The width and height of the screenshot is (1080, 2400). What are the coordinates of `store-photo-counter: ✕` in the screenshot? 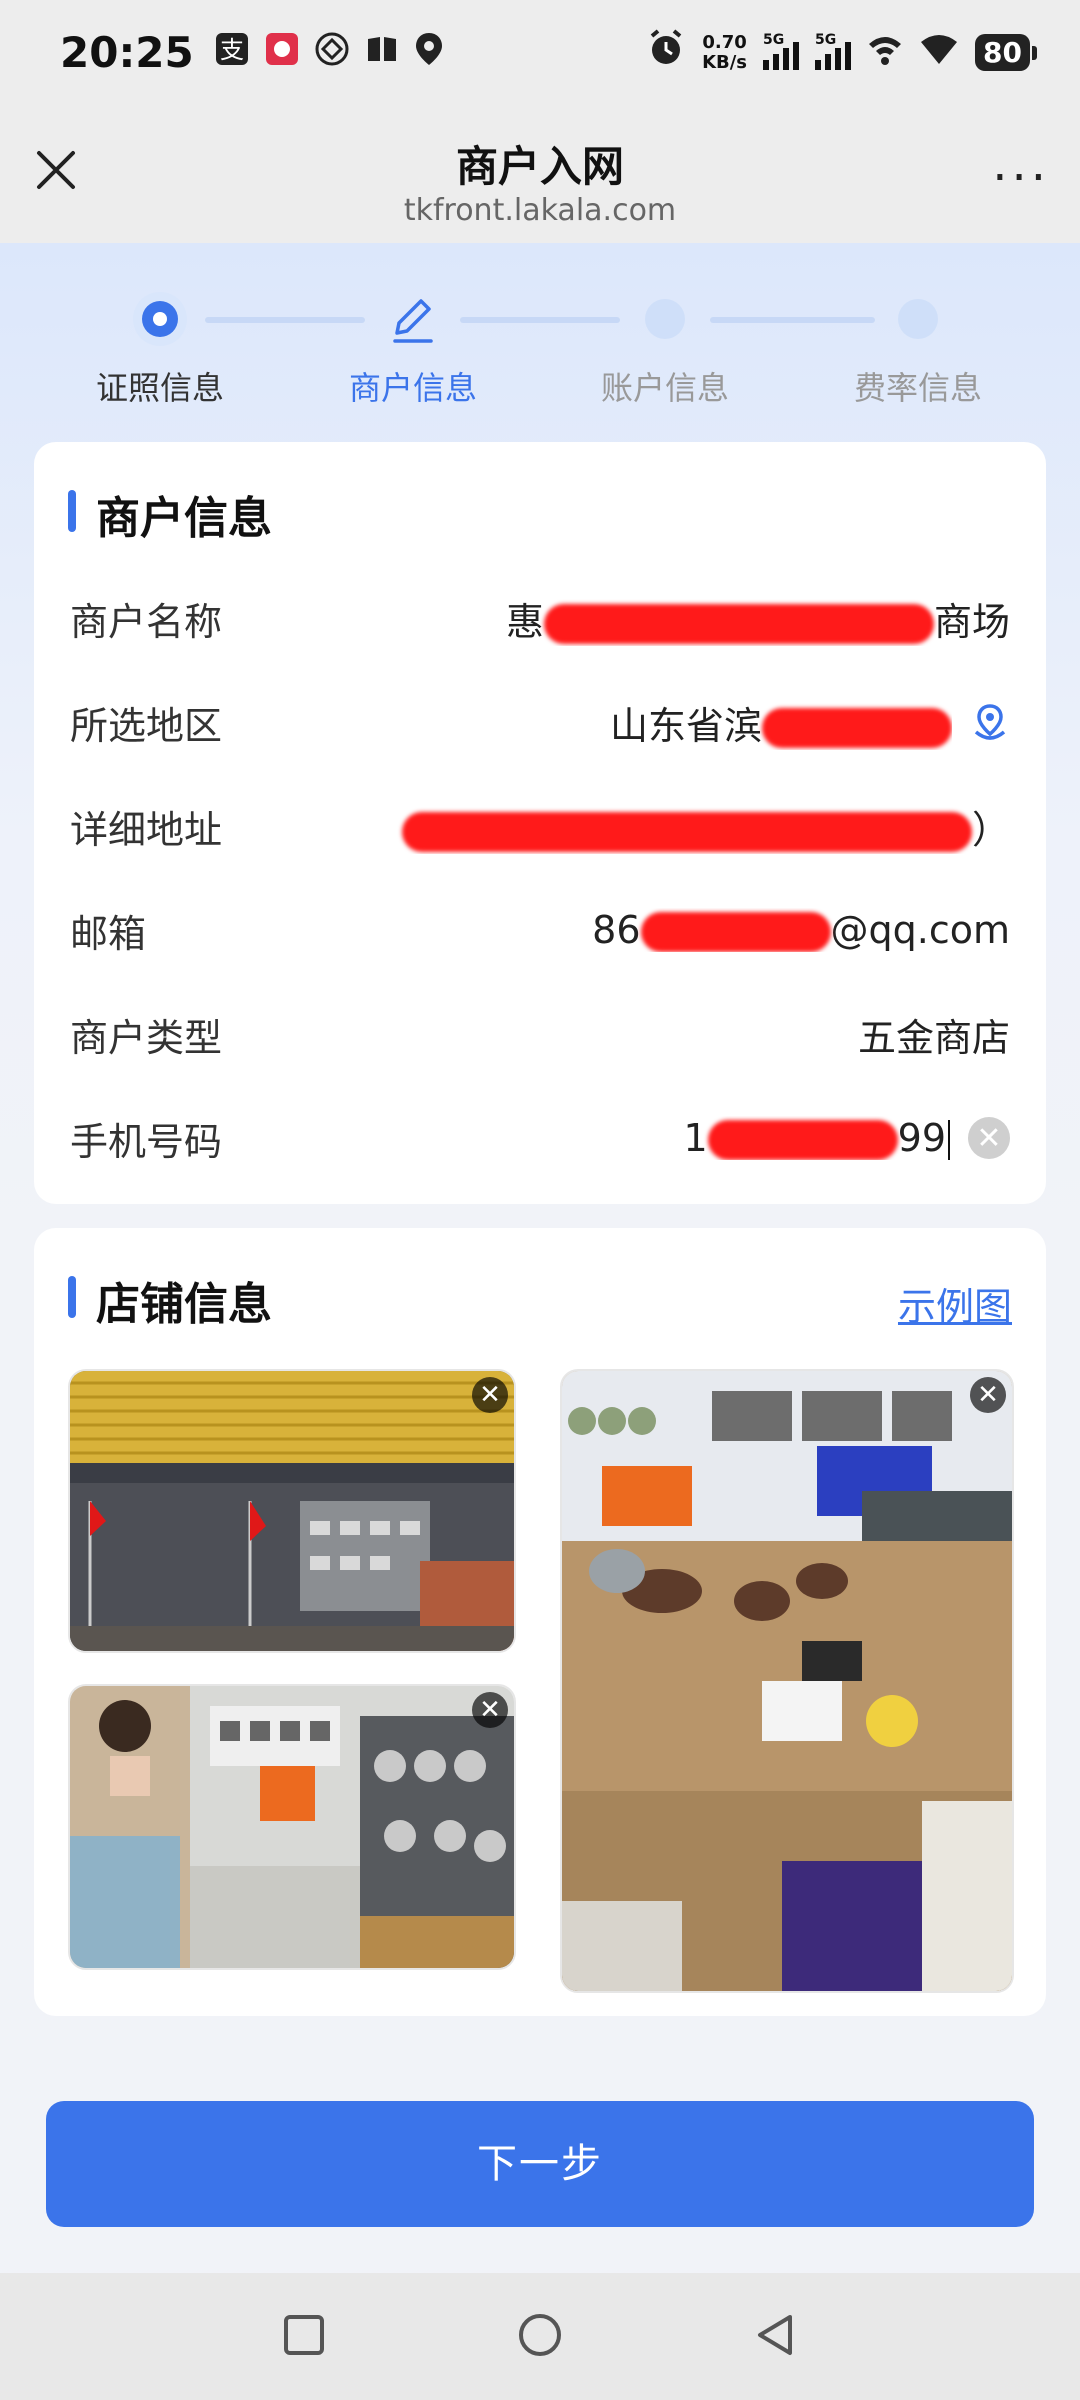 It's located at (787, 1681).